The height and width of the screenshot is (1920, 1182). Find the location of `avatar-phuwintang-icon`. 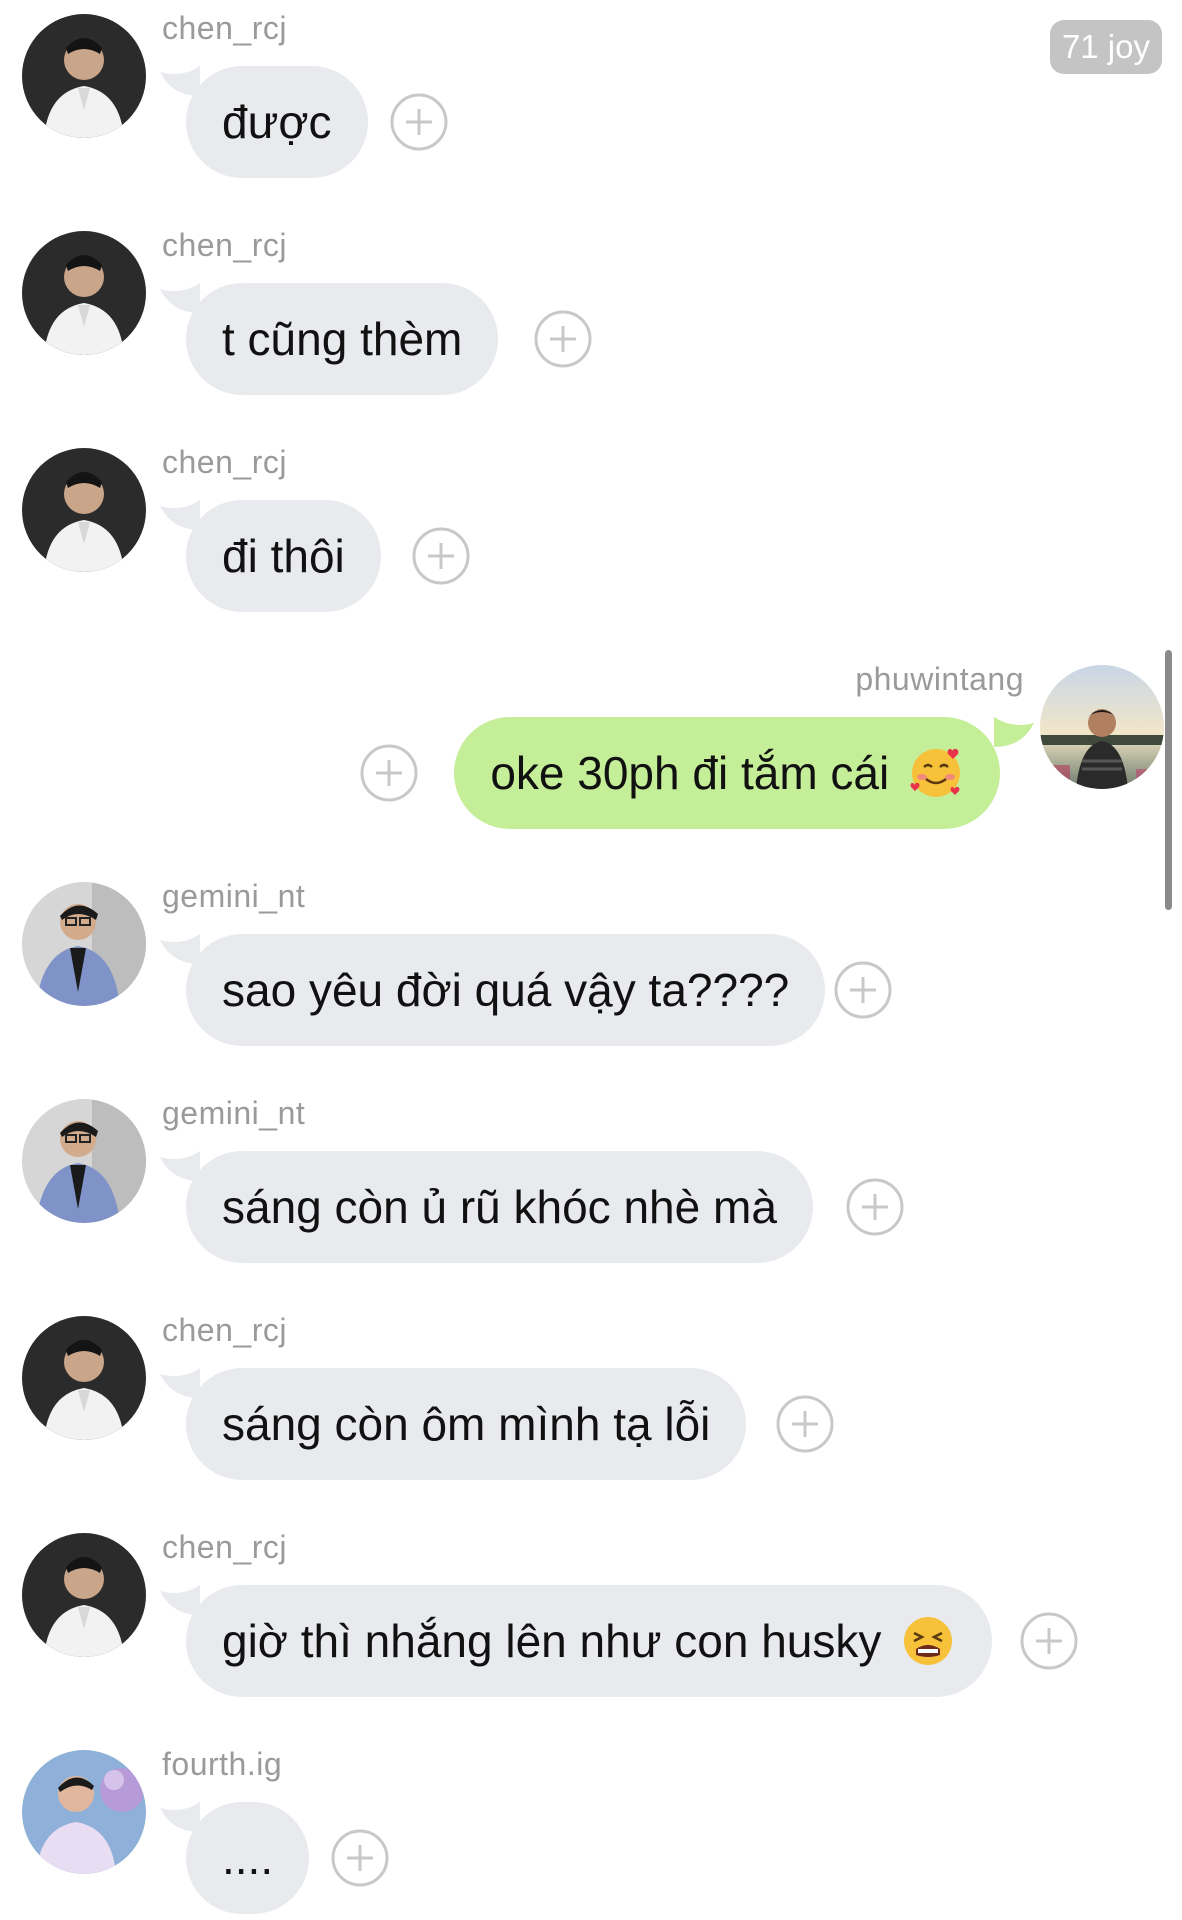

avatar-phuwintang-icon is located at coordinates (1102, 727).